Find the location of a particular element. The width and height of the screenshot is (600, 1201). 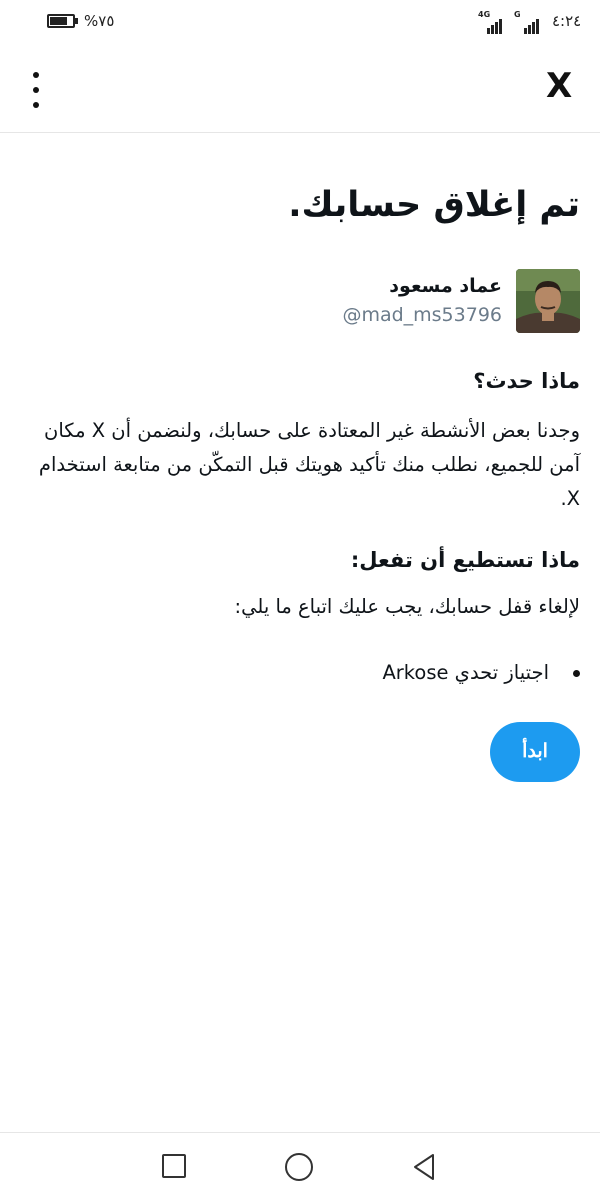

step-label: اجتياز تحدي Arkose is located at coordinates (465, 672).